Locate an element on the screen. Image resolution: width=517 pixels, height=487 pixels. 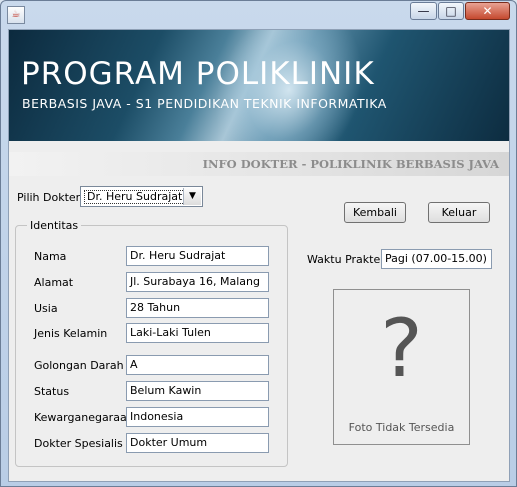
title-bar: ☕ — □ ✕ is located at coordinates (258, 15).